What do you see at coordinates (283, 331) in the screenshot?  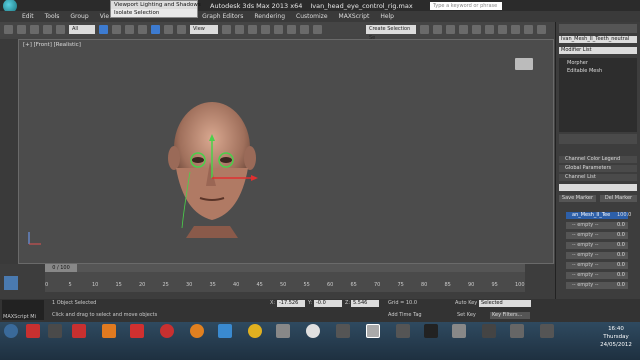 I see `taskbar-app-10-icon` at bounding box center [283, 331].